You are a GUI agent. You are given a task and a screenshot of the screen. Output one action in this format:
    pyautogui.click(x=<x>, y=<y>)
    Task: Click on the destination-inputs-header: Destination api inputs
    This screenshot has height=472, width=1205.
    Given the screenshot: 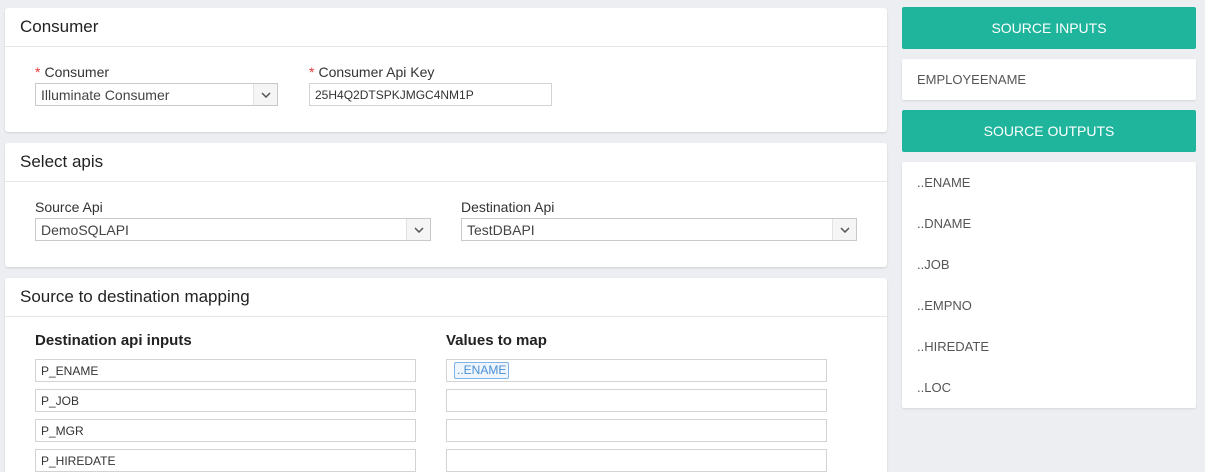 What is the action you would take?
    pyautogui.click(x=113, y=340)
    